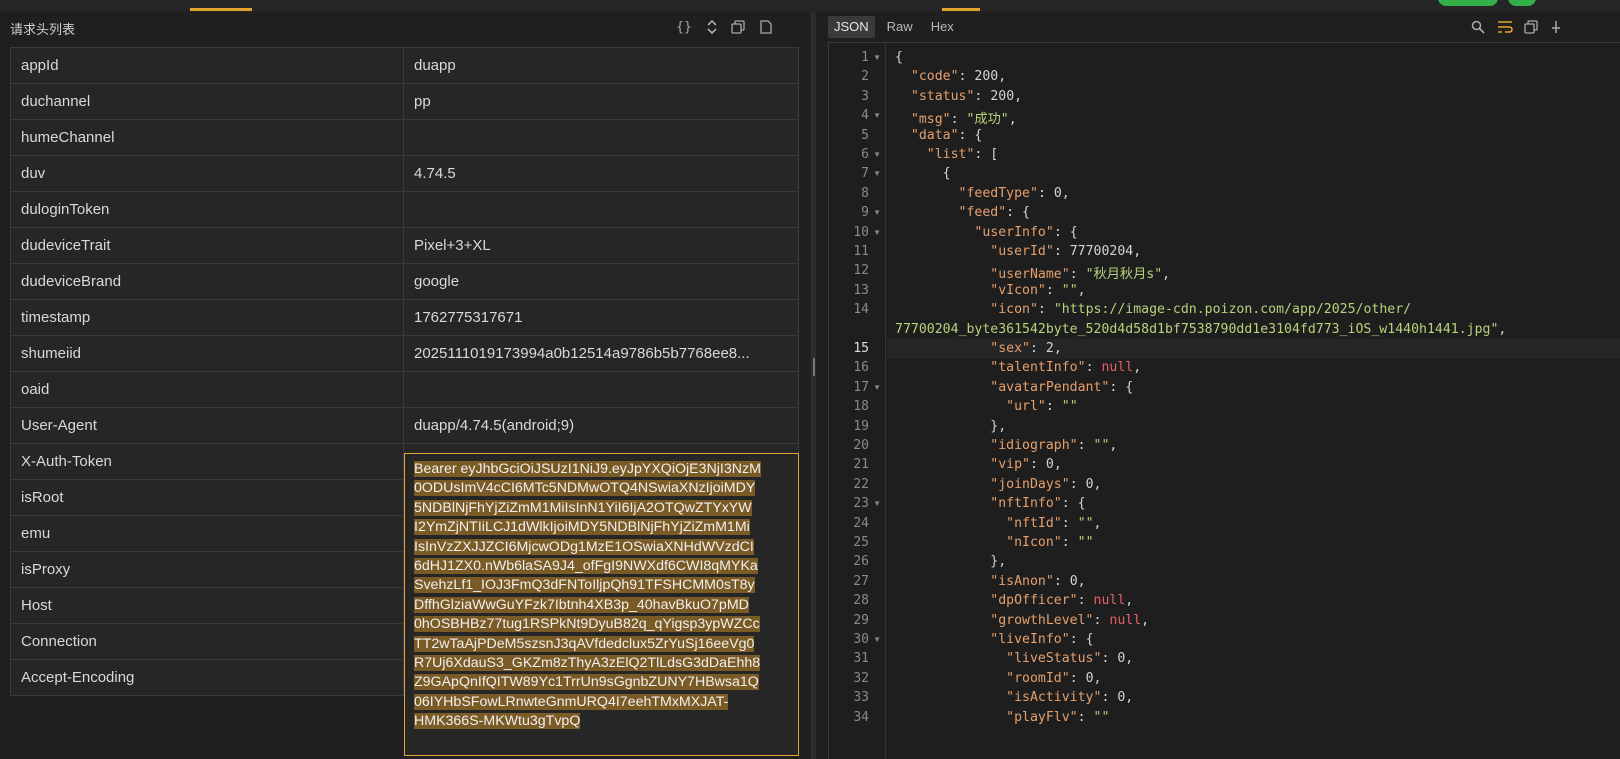 The image size is (1620, 759). I want to click on line-number: 26, so click(861, 562).